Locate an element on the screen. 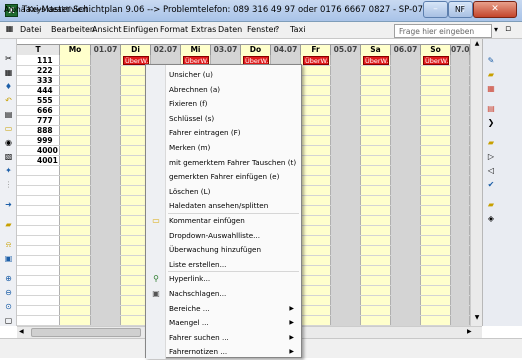 The width and height of the screenshot is (522, 360). arrow-icon: ➜ is located at coordinates (8, 204).